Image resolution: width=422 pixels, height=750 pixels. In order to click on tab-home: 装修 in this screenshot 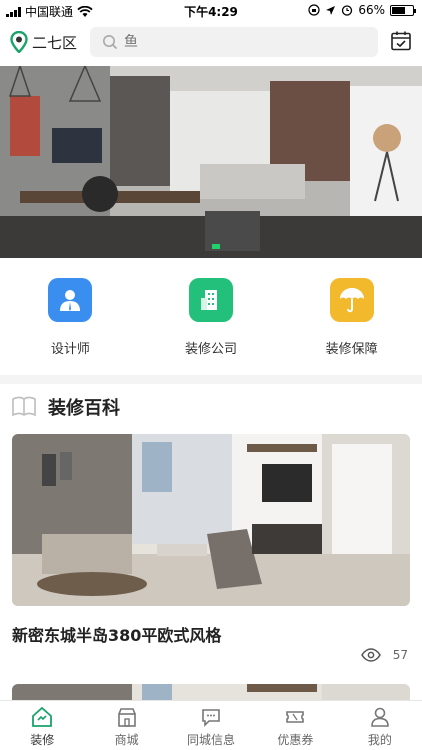, I will do `click(42, 725)`.